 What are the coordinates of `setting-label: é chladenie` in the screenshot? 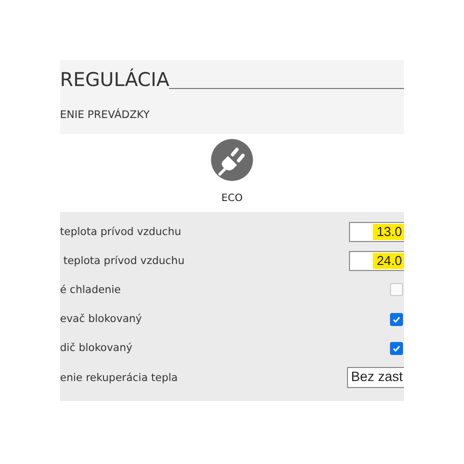 It's located at (90, 290).